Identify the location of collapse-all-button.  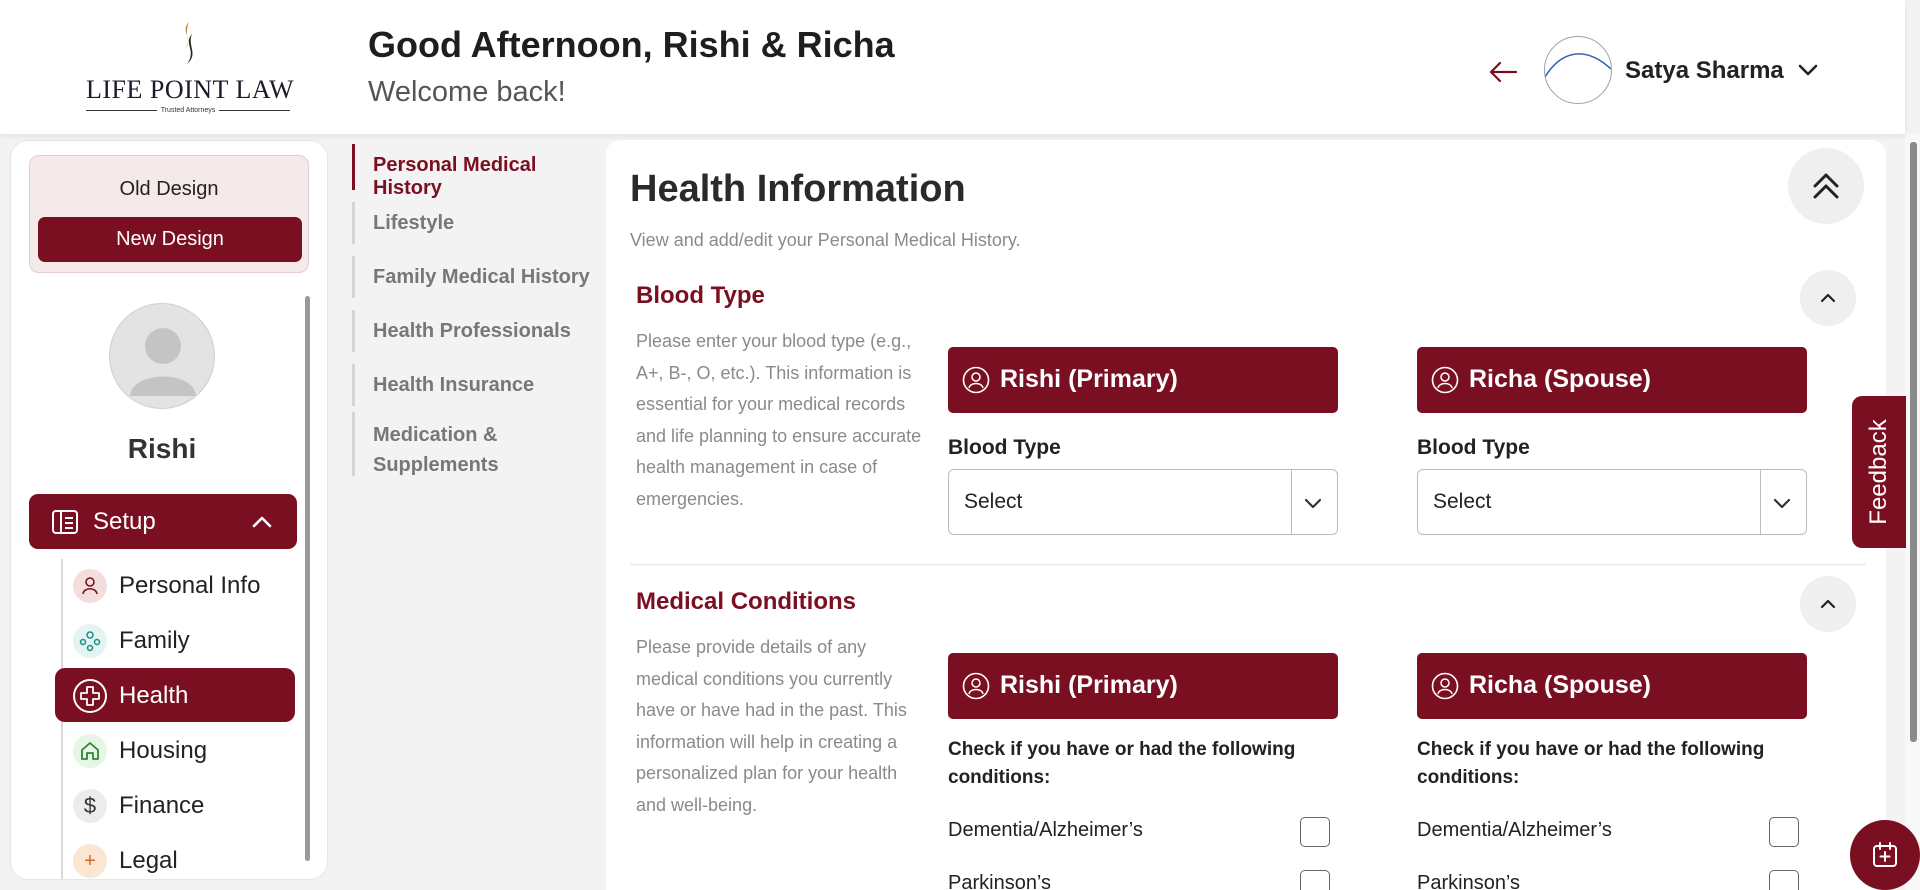
(1826, 186).